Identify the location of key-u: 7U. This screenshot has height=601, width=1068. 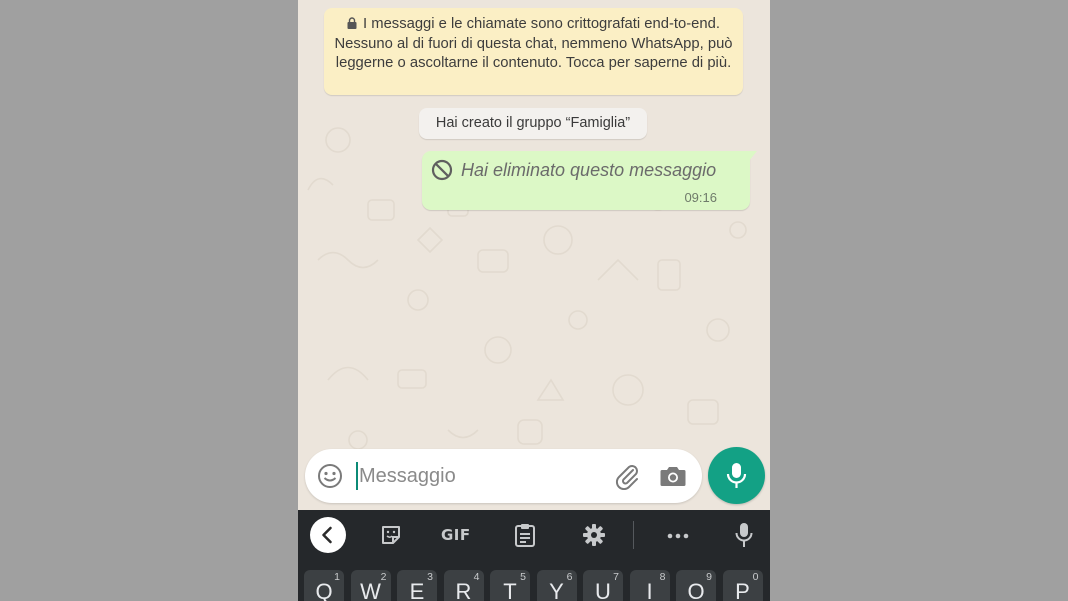
(603, 585).